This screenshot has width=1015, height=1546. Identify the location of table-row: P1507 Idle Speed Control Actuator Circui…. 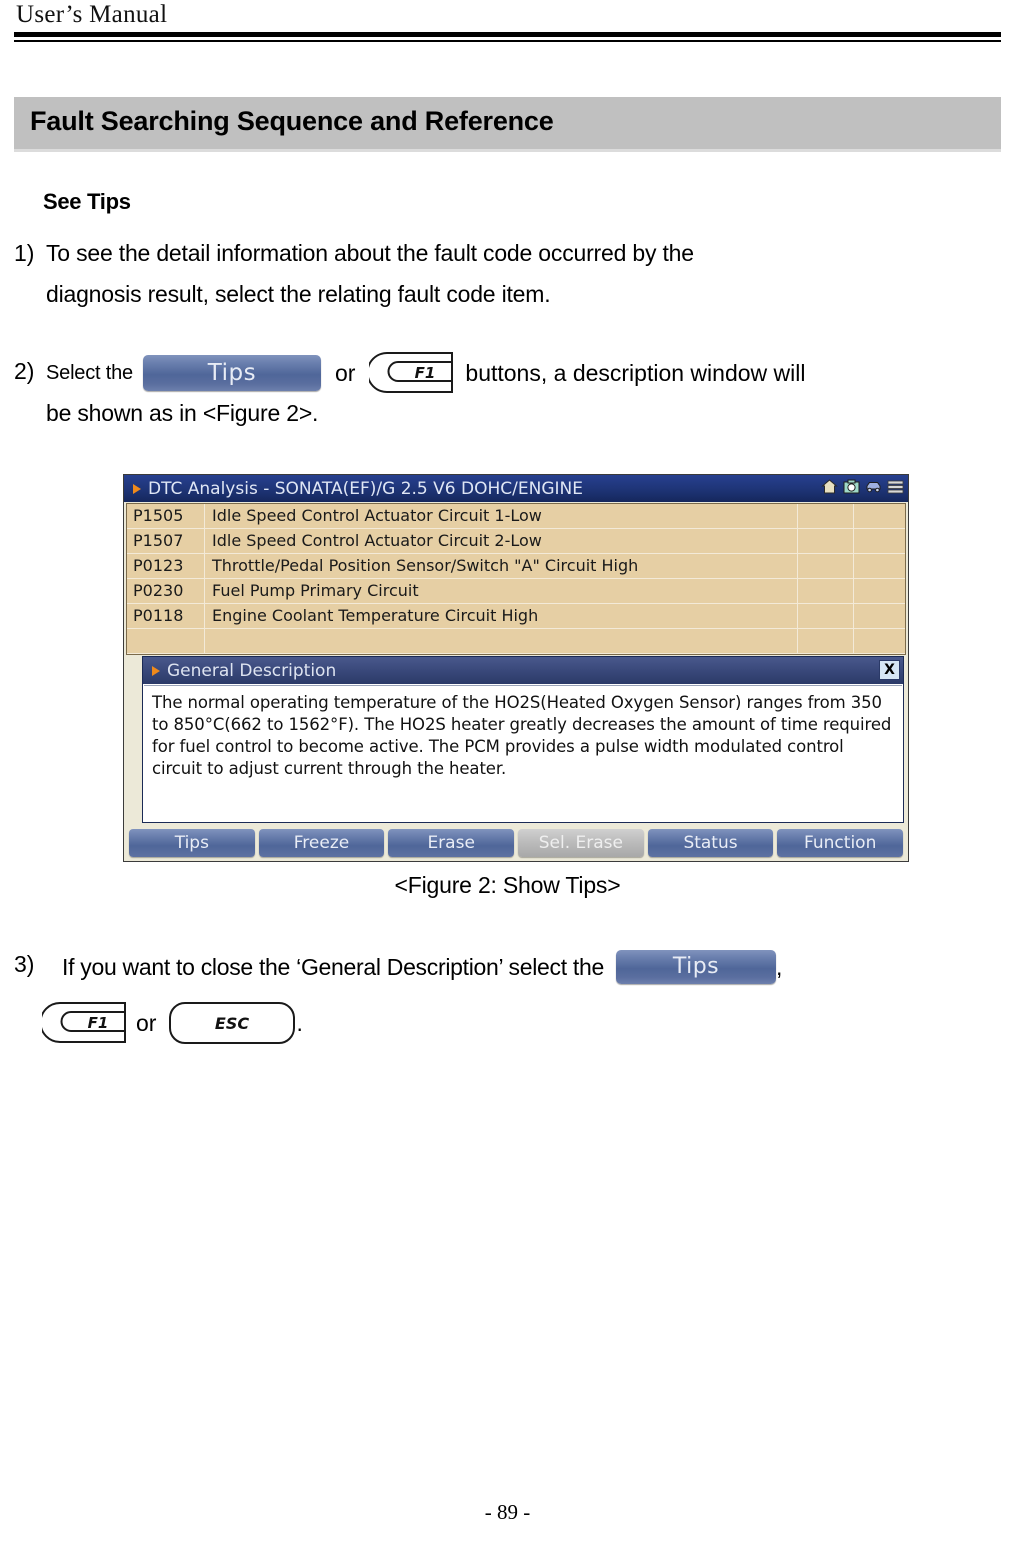
(516, 541).